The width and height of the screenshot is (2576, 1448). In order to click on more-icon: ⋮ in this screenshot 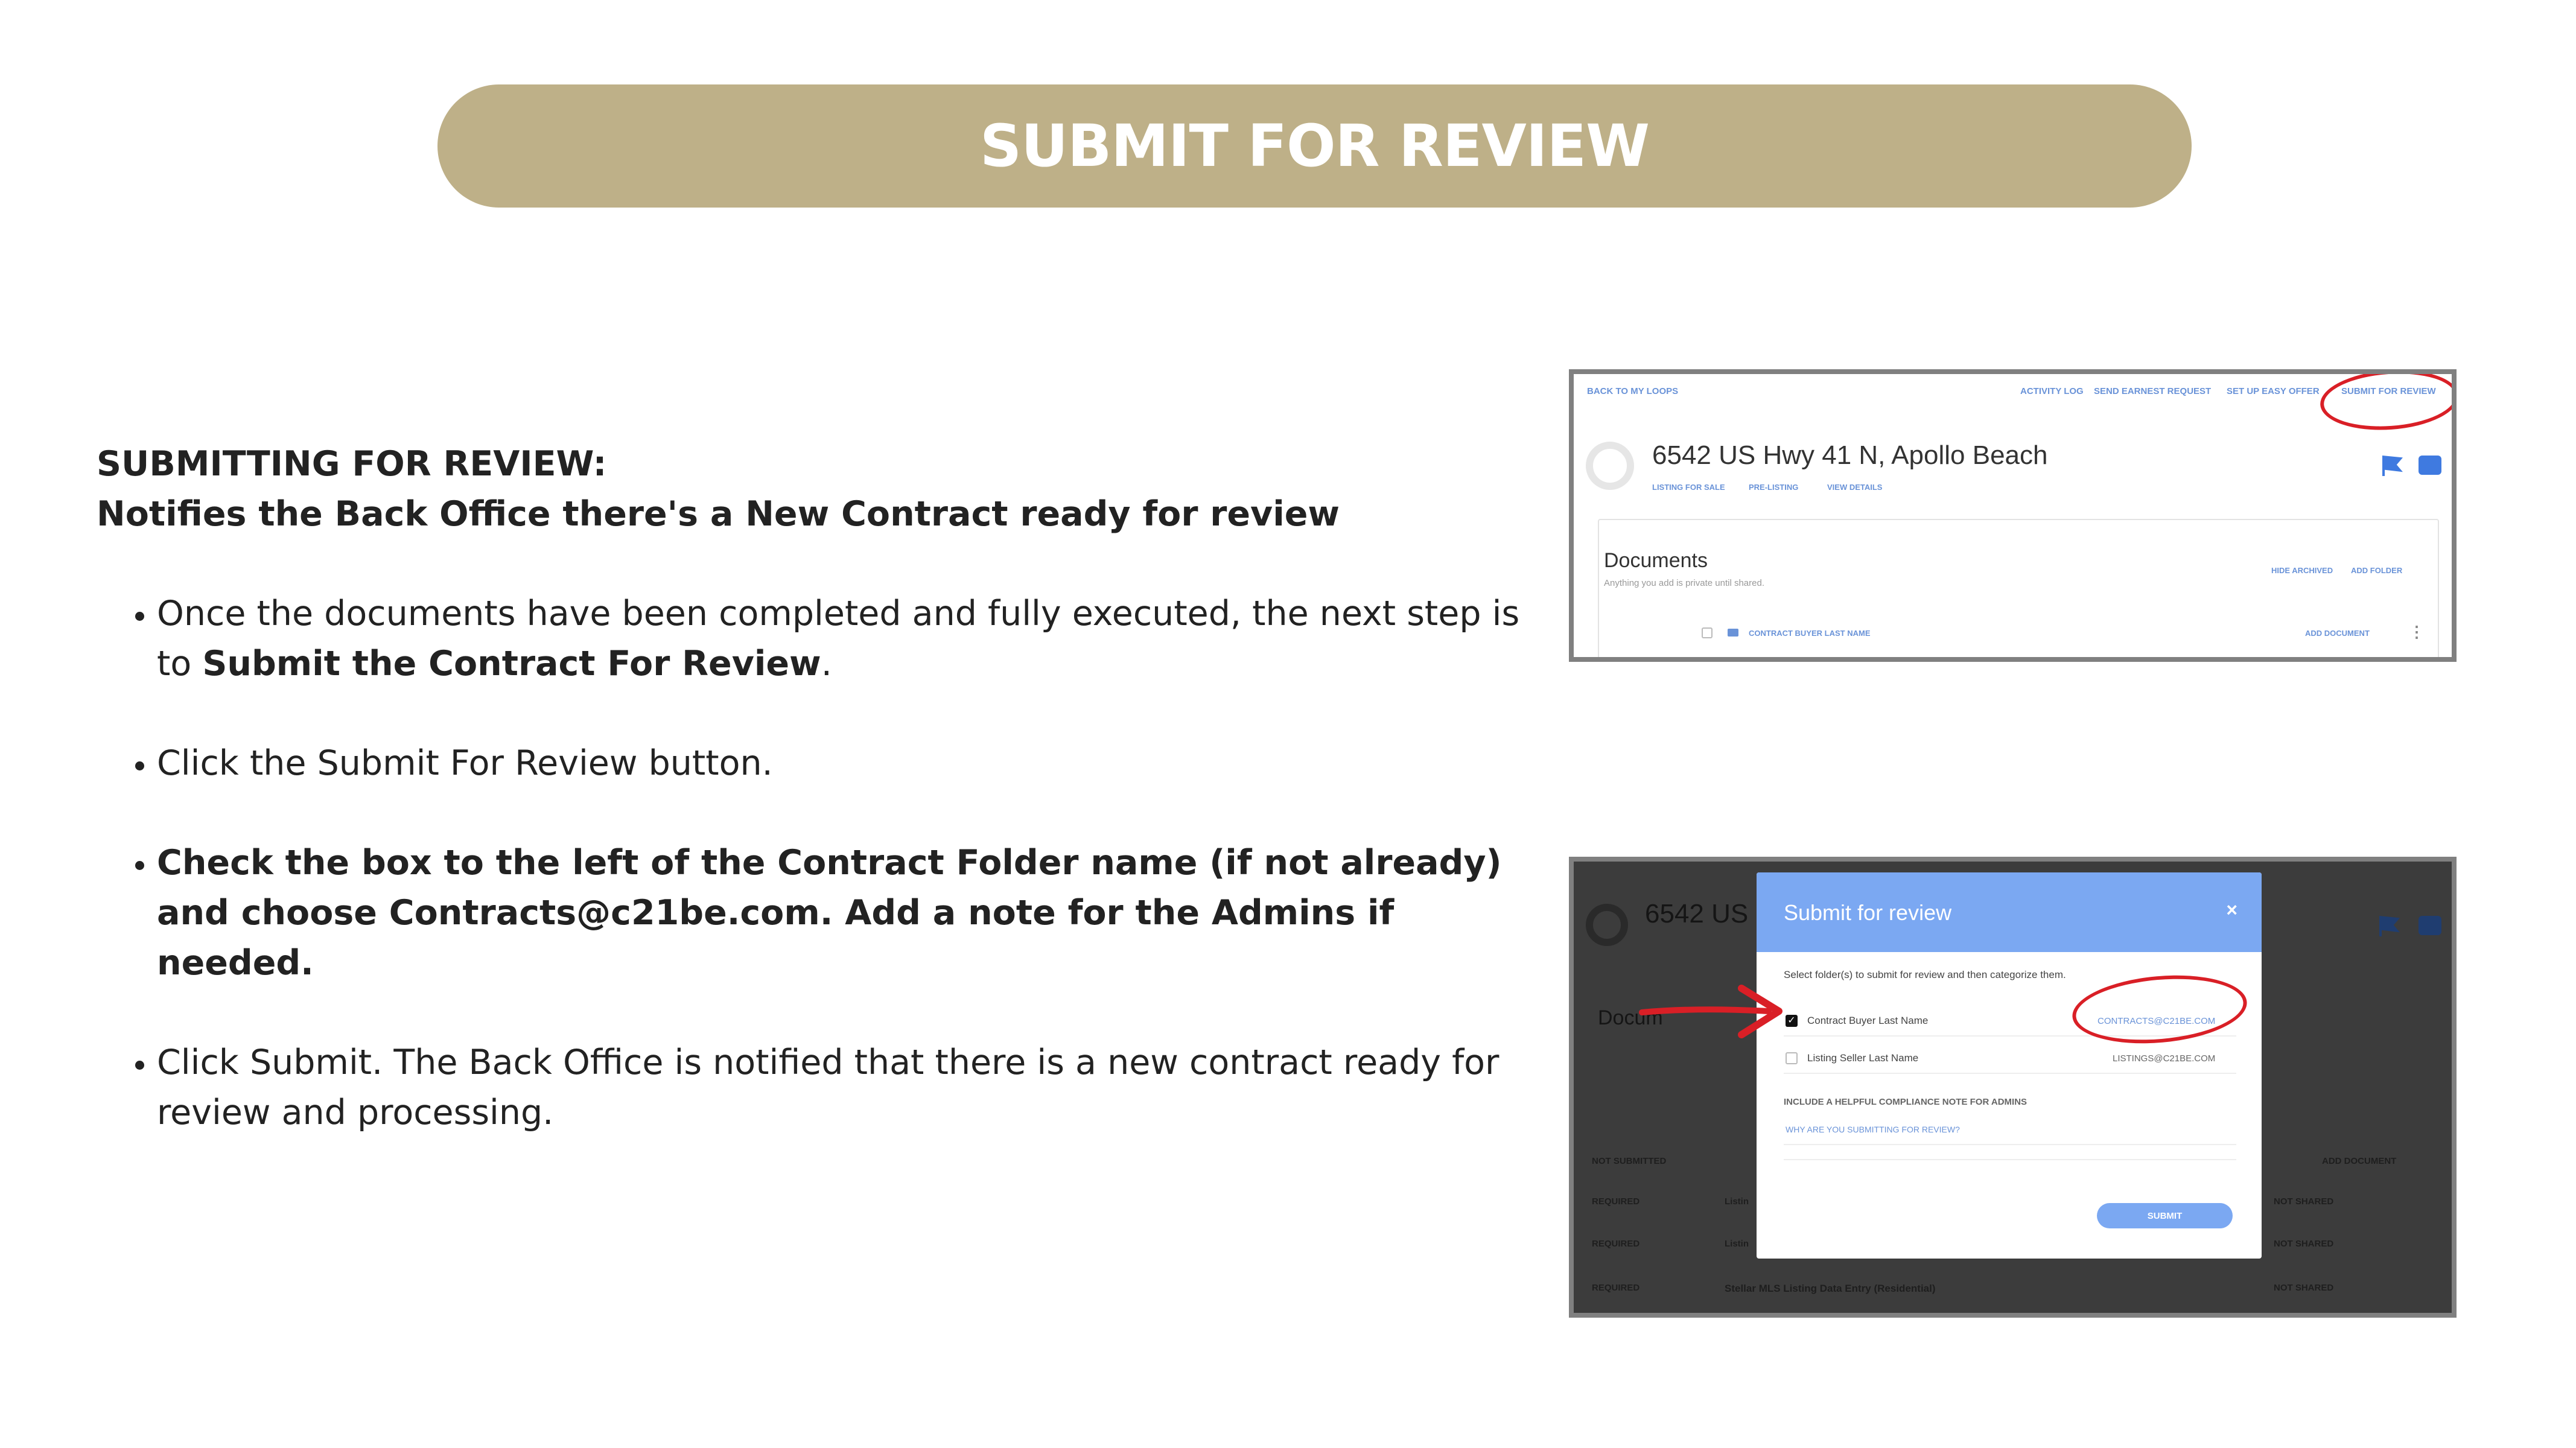, I will do `click(2417, 632)`.